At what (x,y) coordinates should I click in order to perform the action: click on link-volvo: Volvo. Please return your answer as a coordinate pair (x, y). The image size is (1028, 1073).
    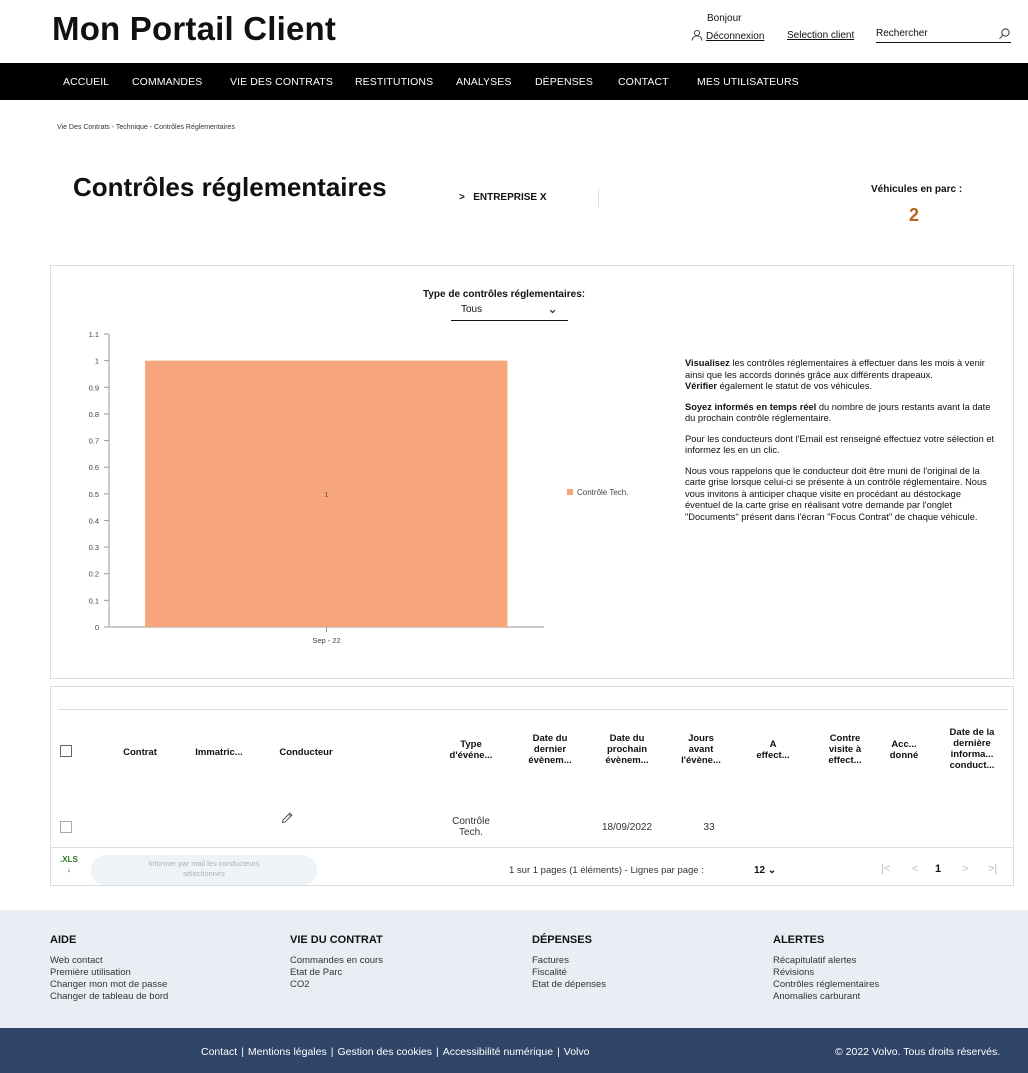
    Looking at the image, I should click on (577, 1052).